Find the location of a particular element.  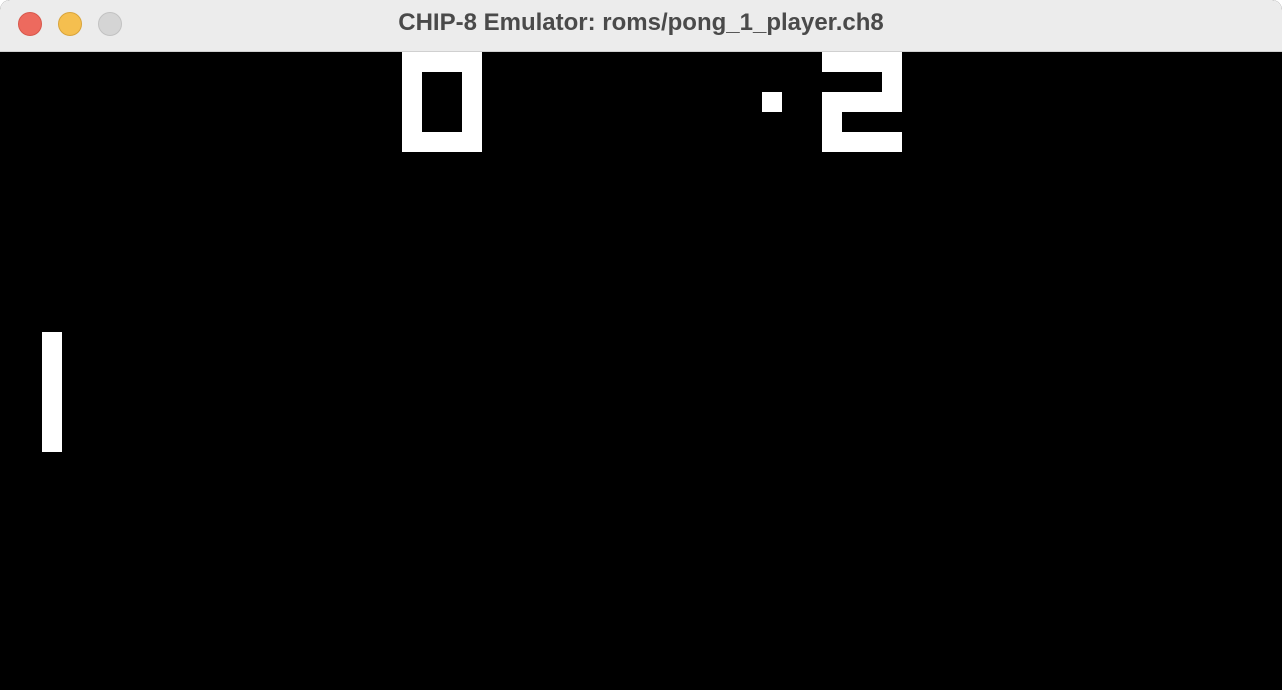

ball is located at coordinates (772, 102).